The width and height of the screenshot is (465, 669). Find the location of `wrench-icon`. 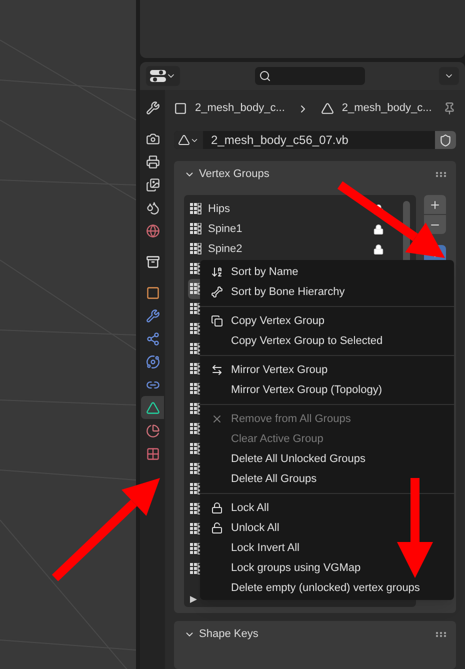

wrench-icon is located at coordinates (153, 315).